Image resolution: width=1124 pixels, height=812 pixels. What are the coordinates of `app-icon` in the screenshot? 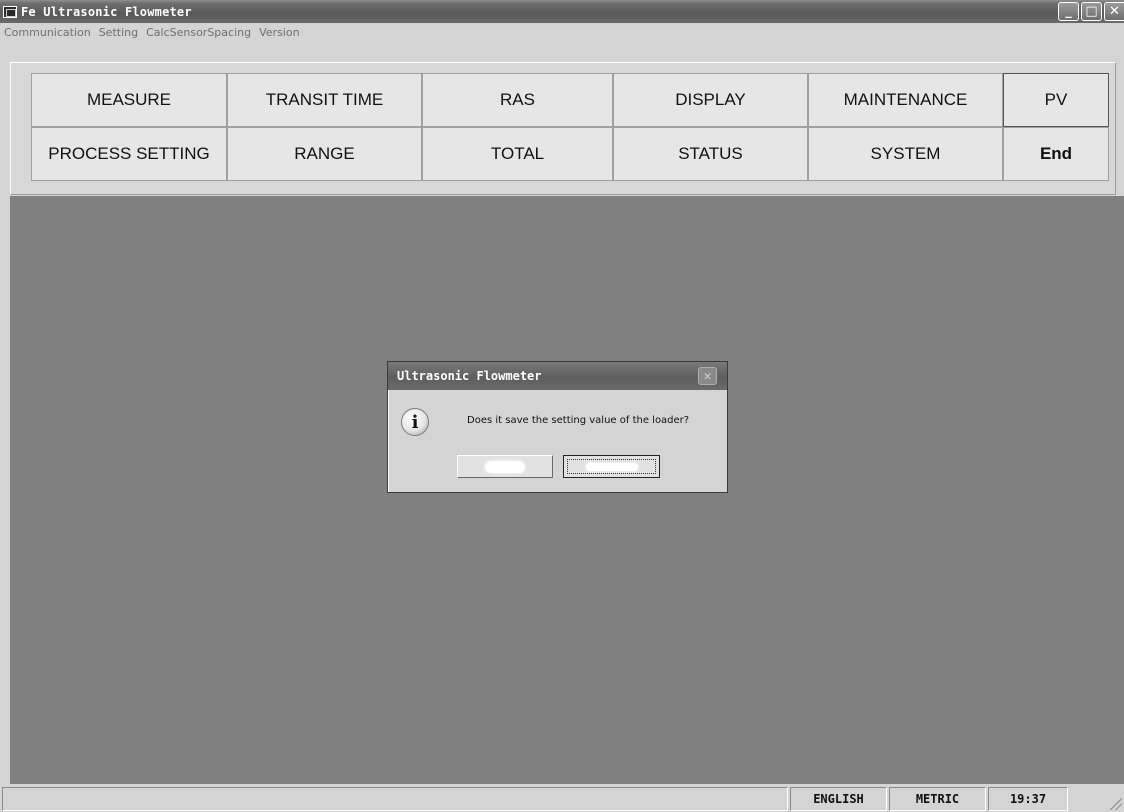 It's located at (10, 11).